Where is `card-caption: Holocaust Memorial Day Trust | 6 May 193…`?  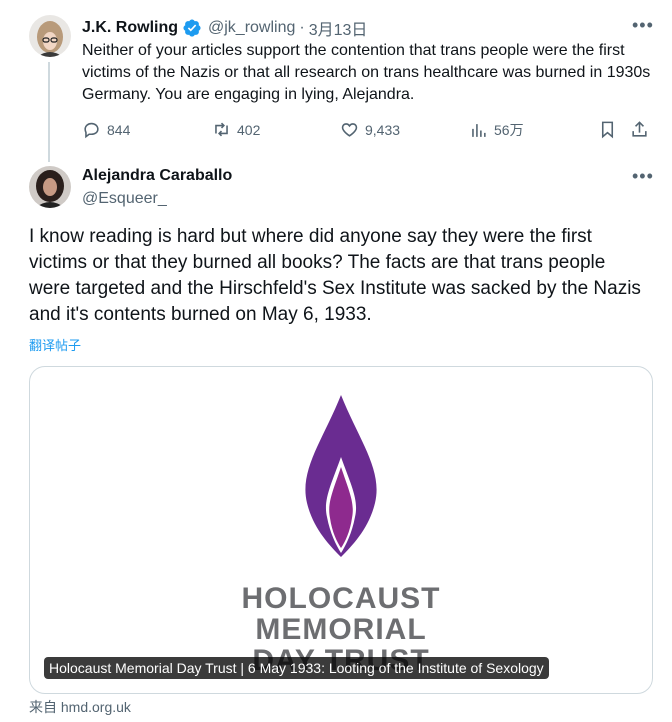
card-caption: Holocaust Memorial Day Trust | 6 May 193… is located at coordinates (296, 668).